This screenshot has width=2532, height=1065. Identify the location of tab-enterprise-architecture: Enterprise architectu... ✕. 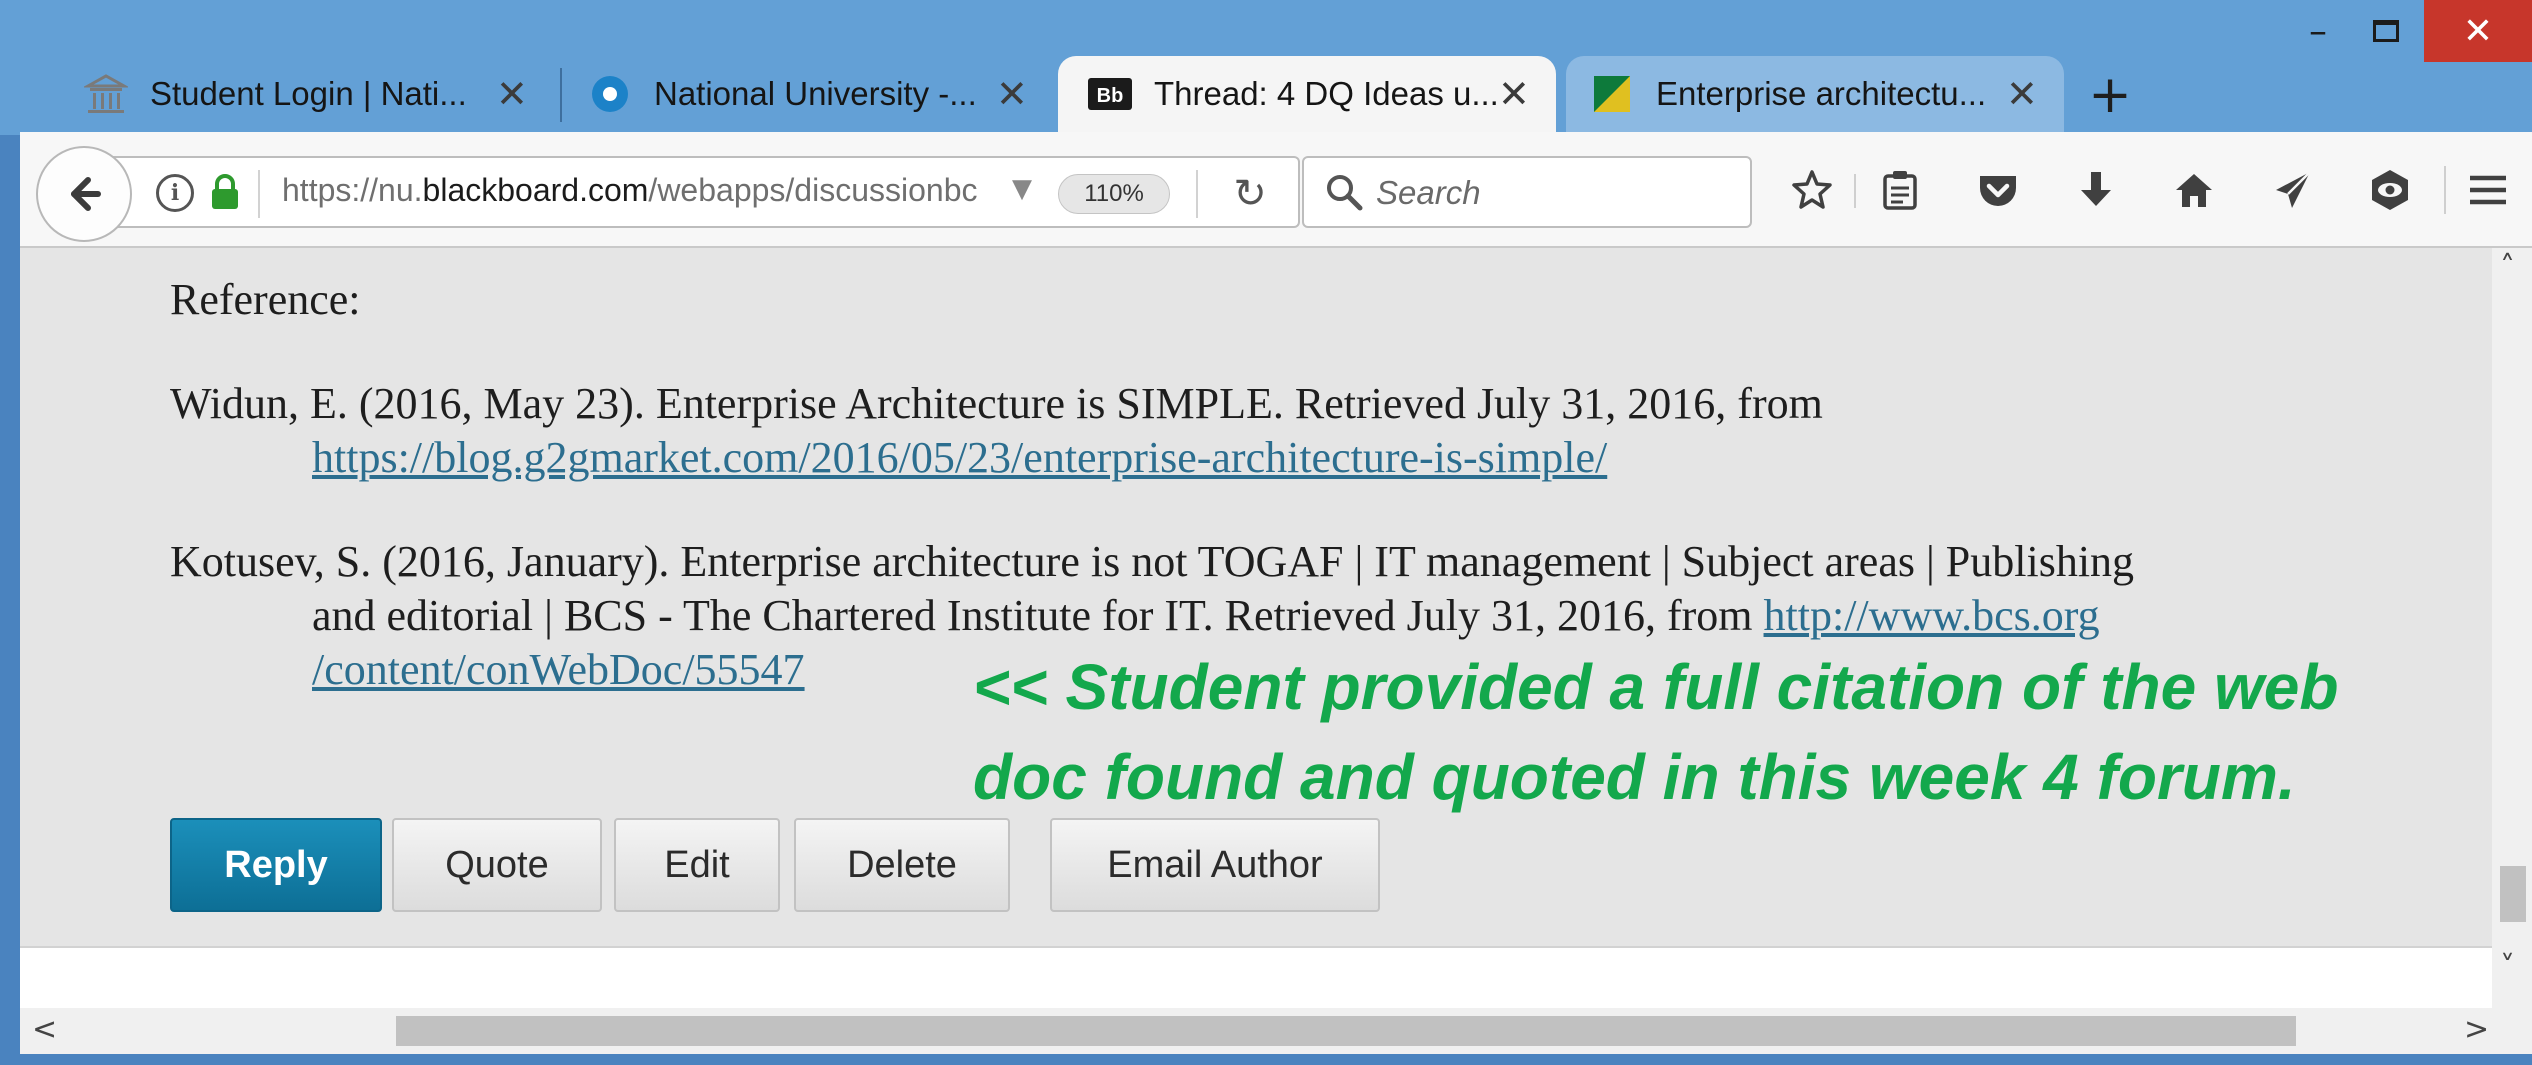
(1815, 94).